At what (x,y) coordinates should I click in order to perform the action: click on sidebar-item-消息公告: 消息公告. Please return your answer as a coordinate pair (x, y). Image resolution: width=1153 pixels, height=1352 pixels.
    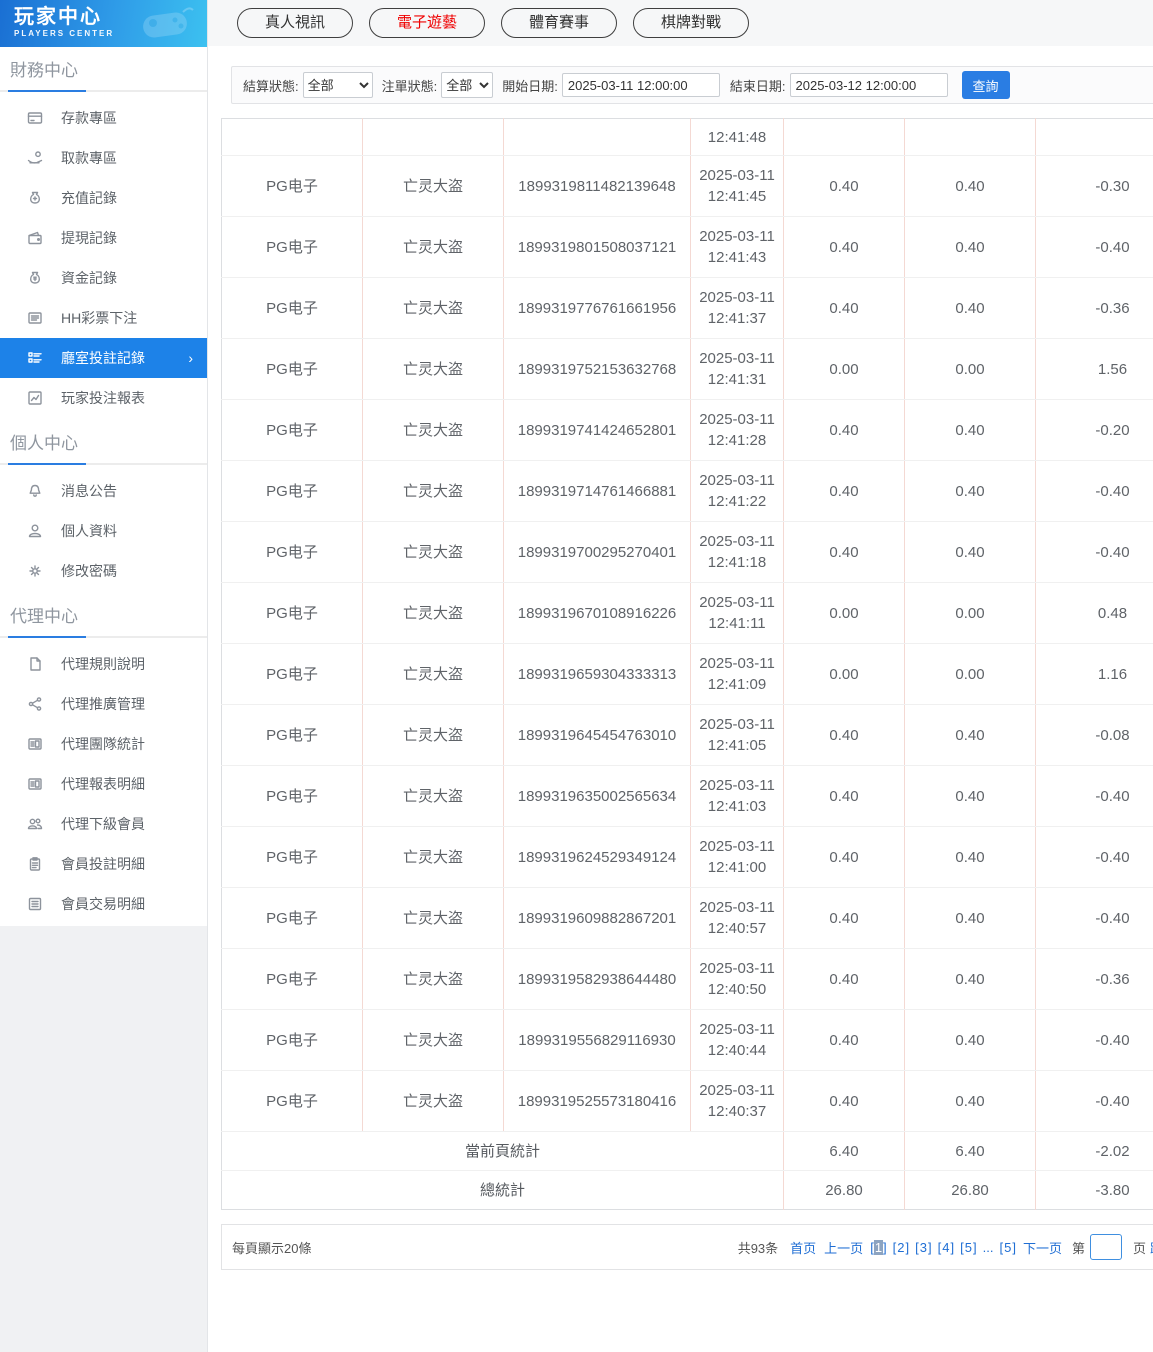
    Looking at the image, I should click on (103, 491).